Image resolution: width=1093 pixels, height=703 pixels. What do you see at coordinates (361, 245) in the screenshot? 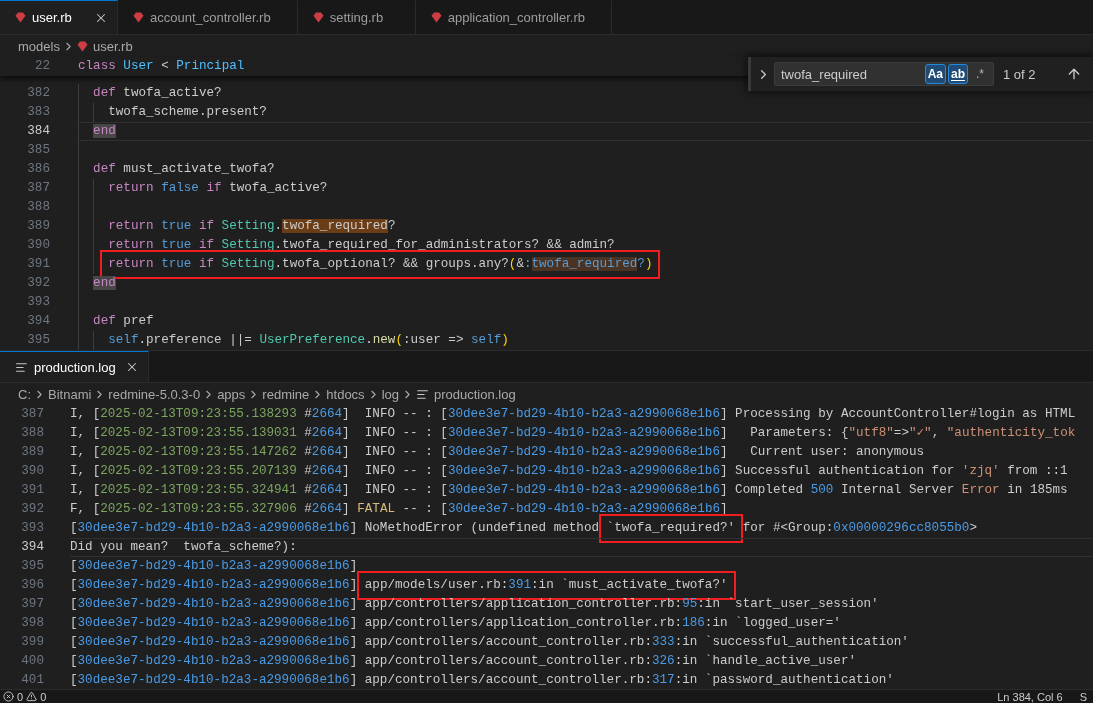
I see `code-text: return true if Setting.twofa_required_for_administrators? && admin?` at bounding box center [361, 245].